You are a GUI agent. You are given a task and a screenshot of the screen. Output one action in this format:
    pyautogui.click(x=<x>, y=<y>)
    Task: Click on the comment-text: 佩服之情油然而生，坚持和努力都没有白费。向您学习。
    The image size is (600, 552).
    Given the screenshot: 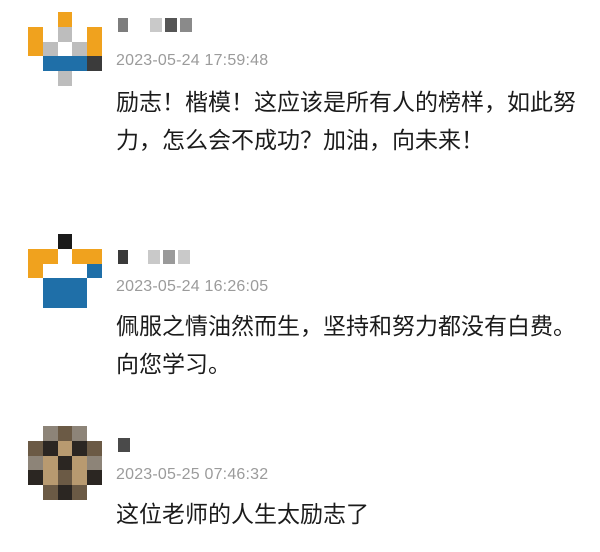 What is the action you would take?
    pyautogui.click(x=346, y=346)
    